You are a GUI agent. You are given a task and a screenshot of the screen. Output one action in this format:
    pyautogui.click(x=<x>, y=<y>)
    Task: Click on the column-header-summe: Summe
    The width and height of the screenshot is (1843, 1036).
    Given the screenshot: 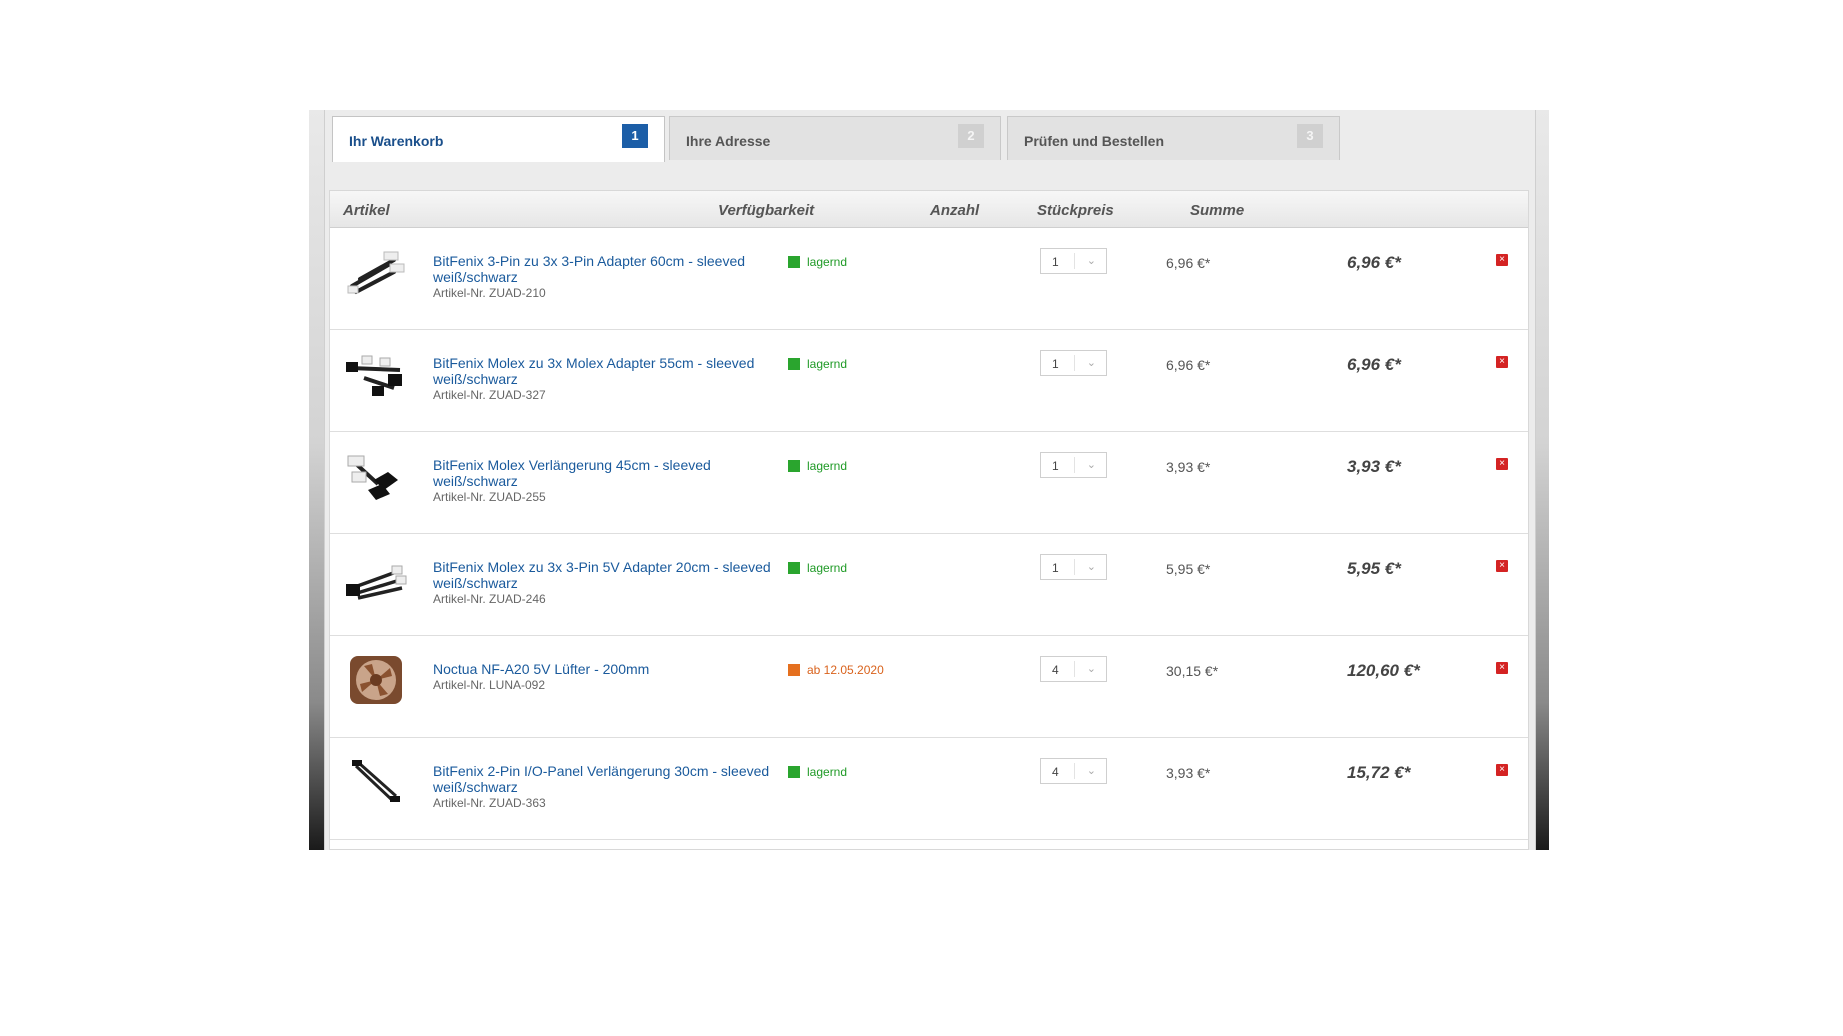 What is the action you would take?
    pyautogui.click(x=1217, y=210)
    